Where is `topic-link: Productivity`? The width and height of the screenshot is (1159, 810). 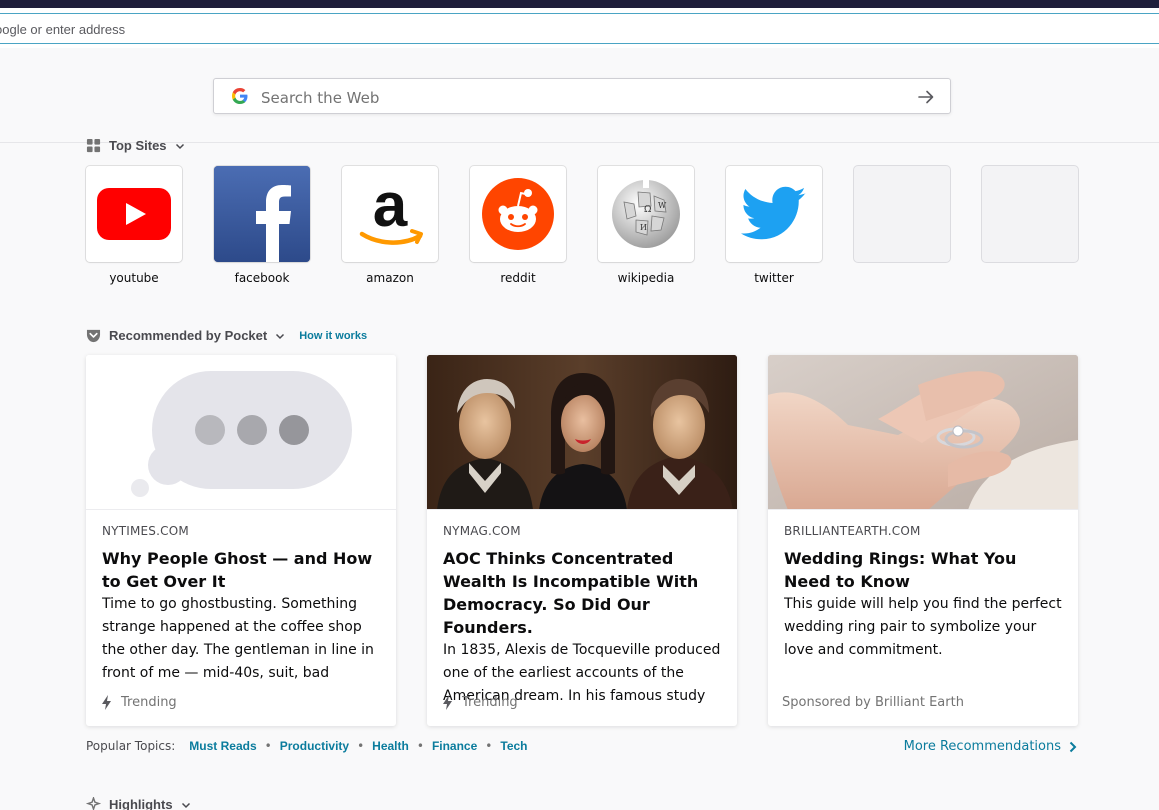
topic-link: Productivity is located at coordinates (314, 746).